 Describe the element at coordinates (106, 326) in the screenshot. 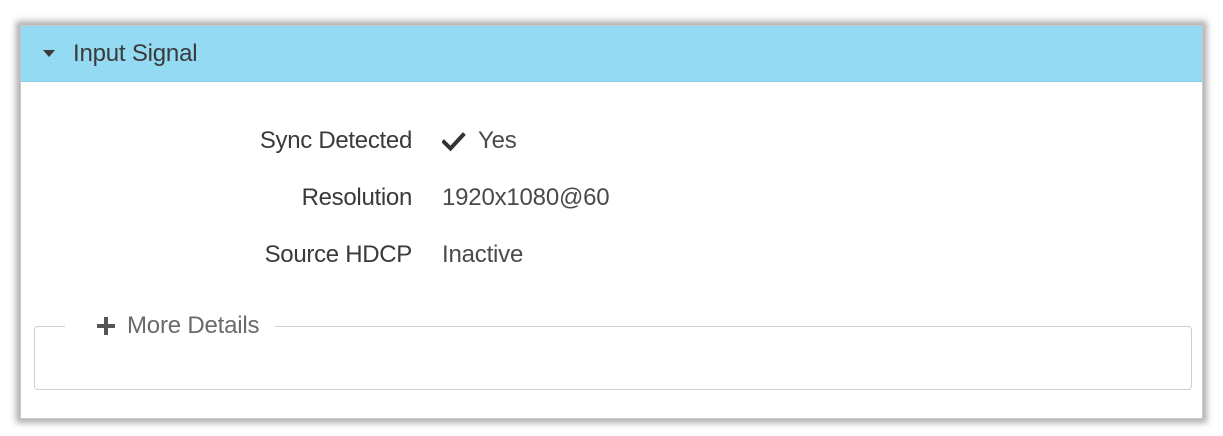

I see `plus-icon` at that location.